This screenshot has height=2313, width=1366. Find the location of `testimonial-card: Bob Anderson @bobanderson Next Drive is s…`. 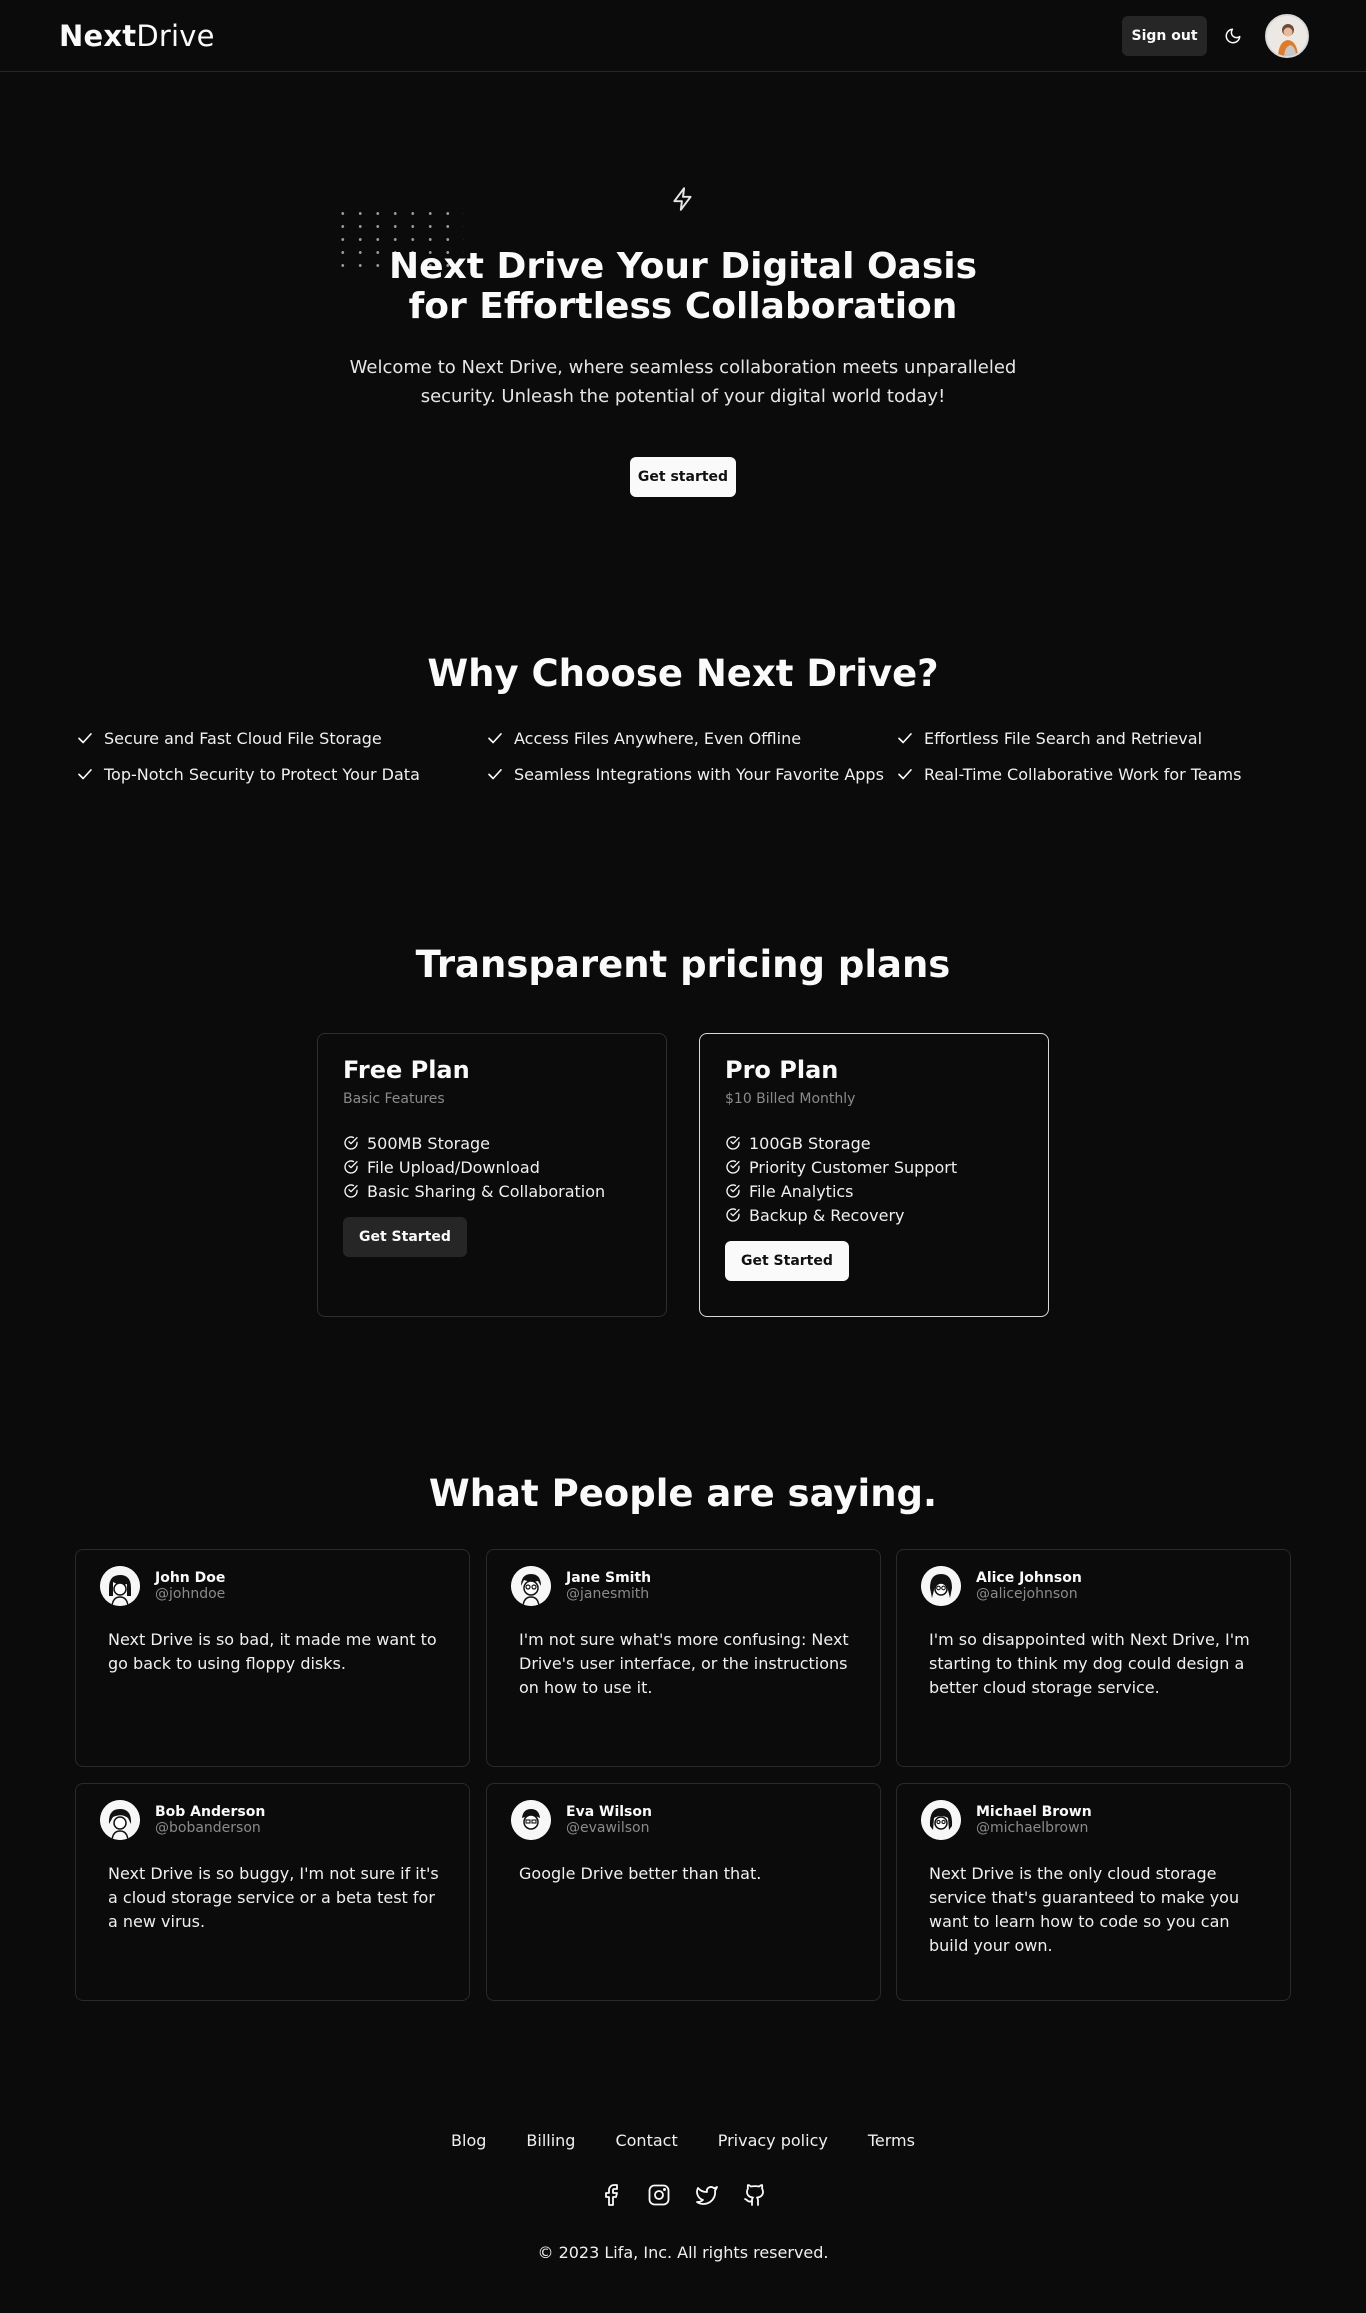

testimonial-card: Bob Anderson @bobanderson Next Drive is s… is located at coordinates (272, 1892).